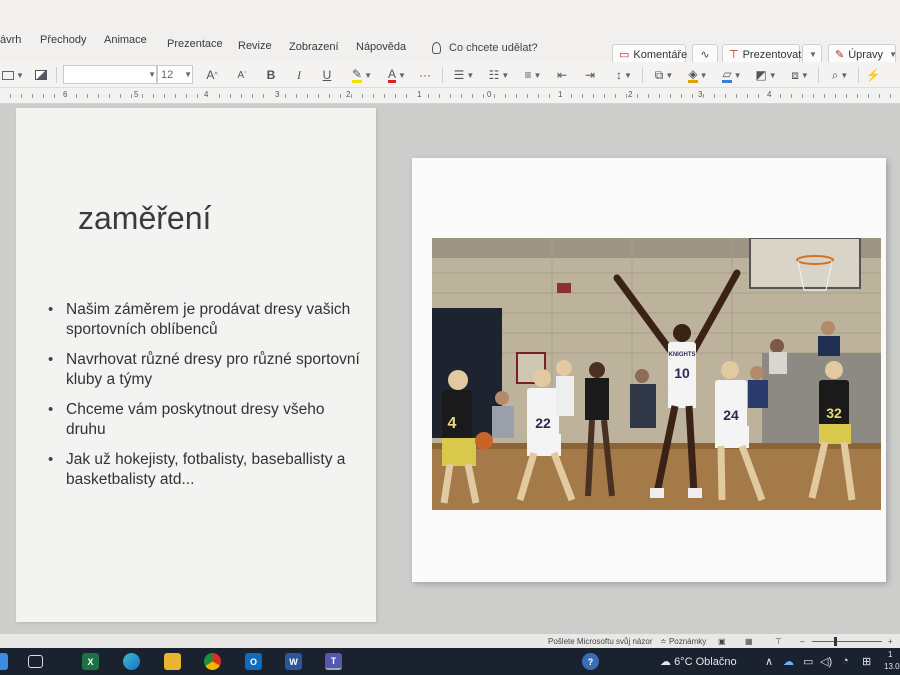 This screenshot has height=675, width=900. What do you see at coordinates (13, 75) in the screenshot?
I see `layout-button: ▼` at bounding box center [13, 75].